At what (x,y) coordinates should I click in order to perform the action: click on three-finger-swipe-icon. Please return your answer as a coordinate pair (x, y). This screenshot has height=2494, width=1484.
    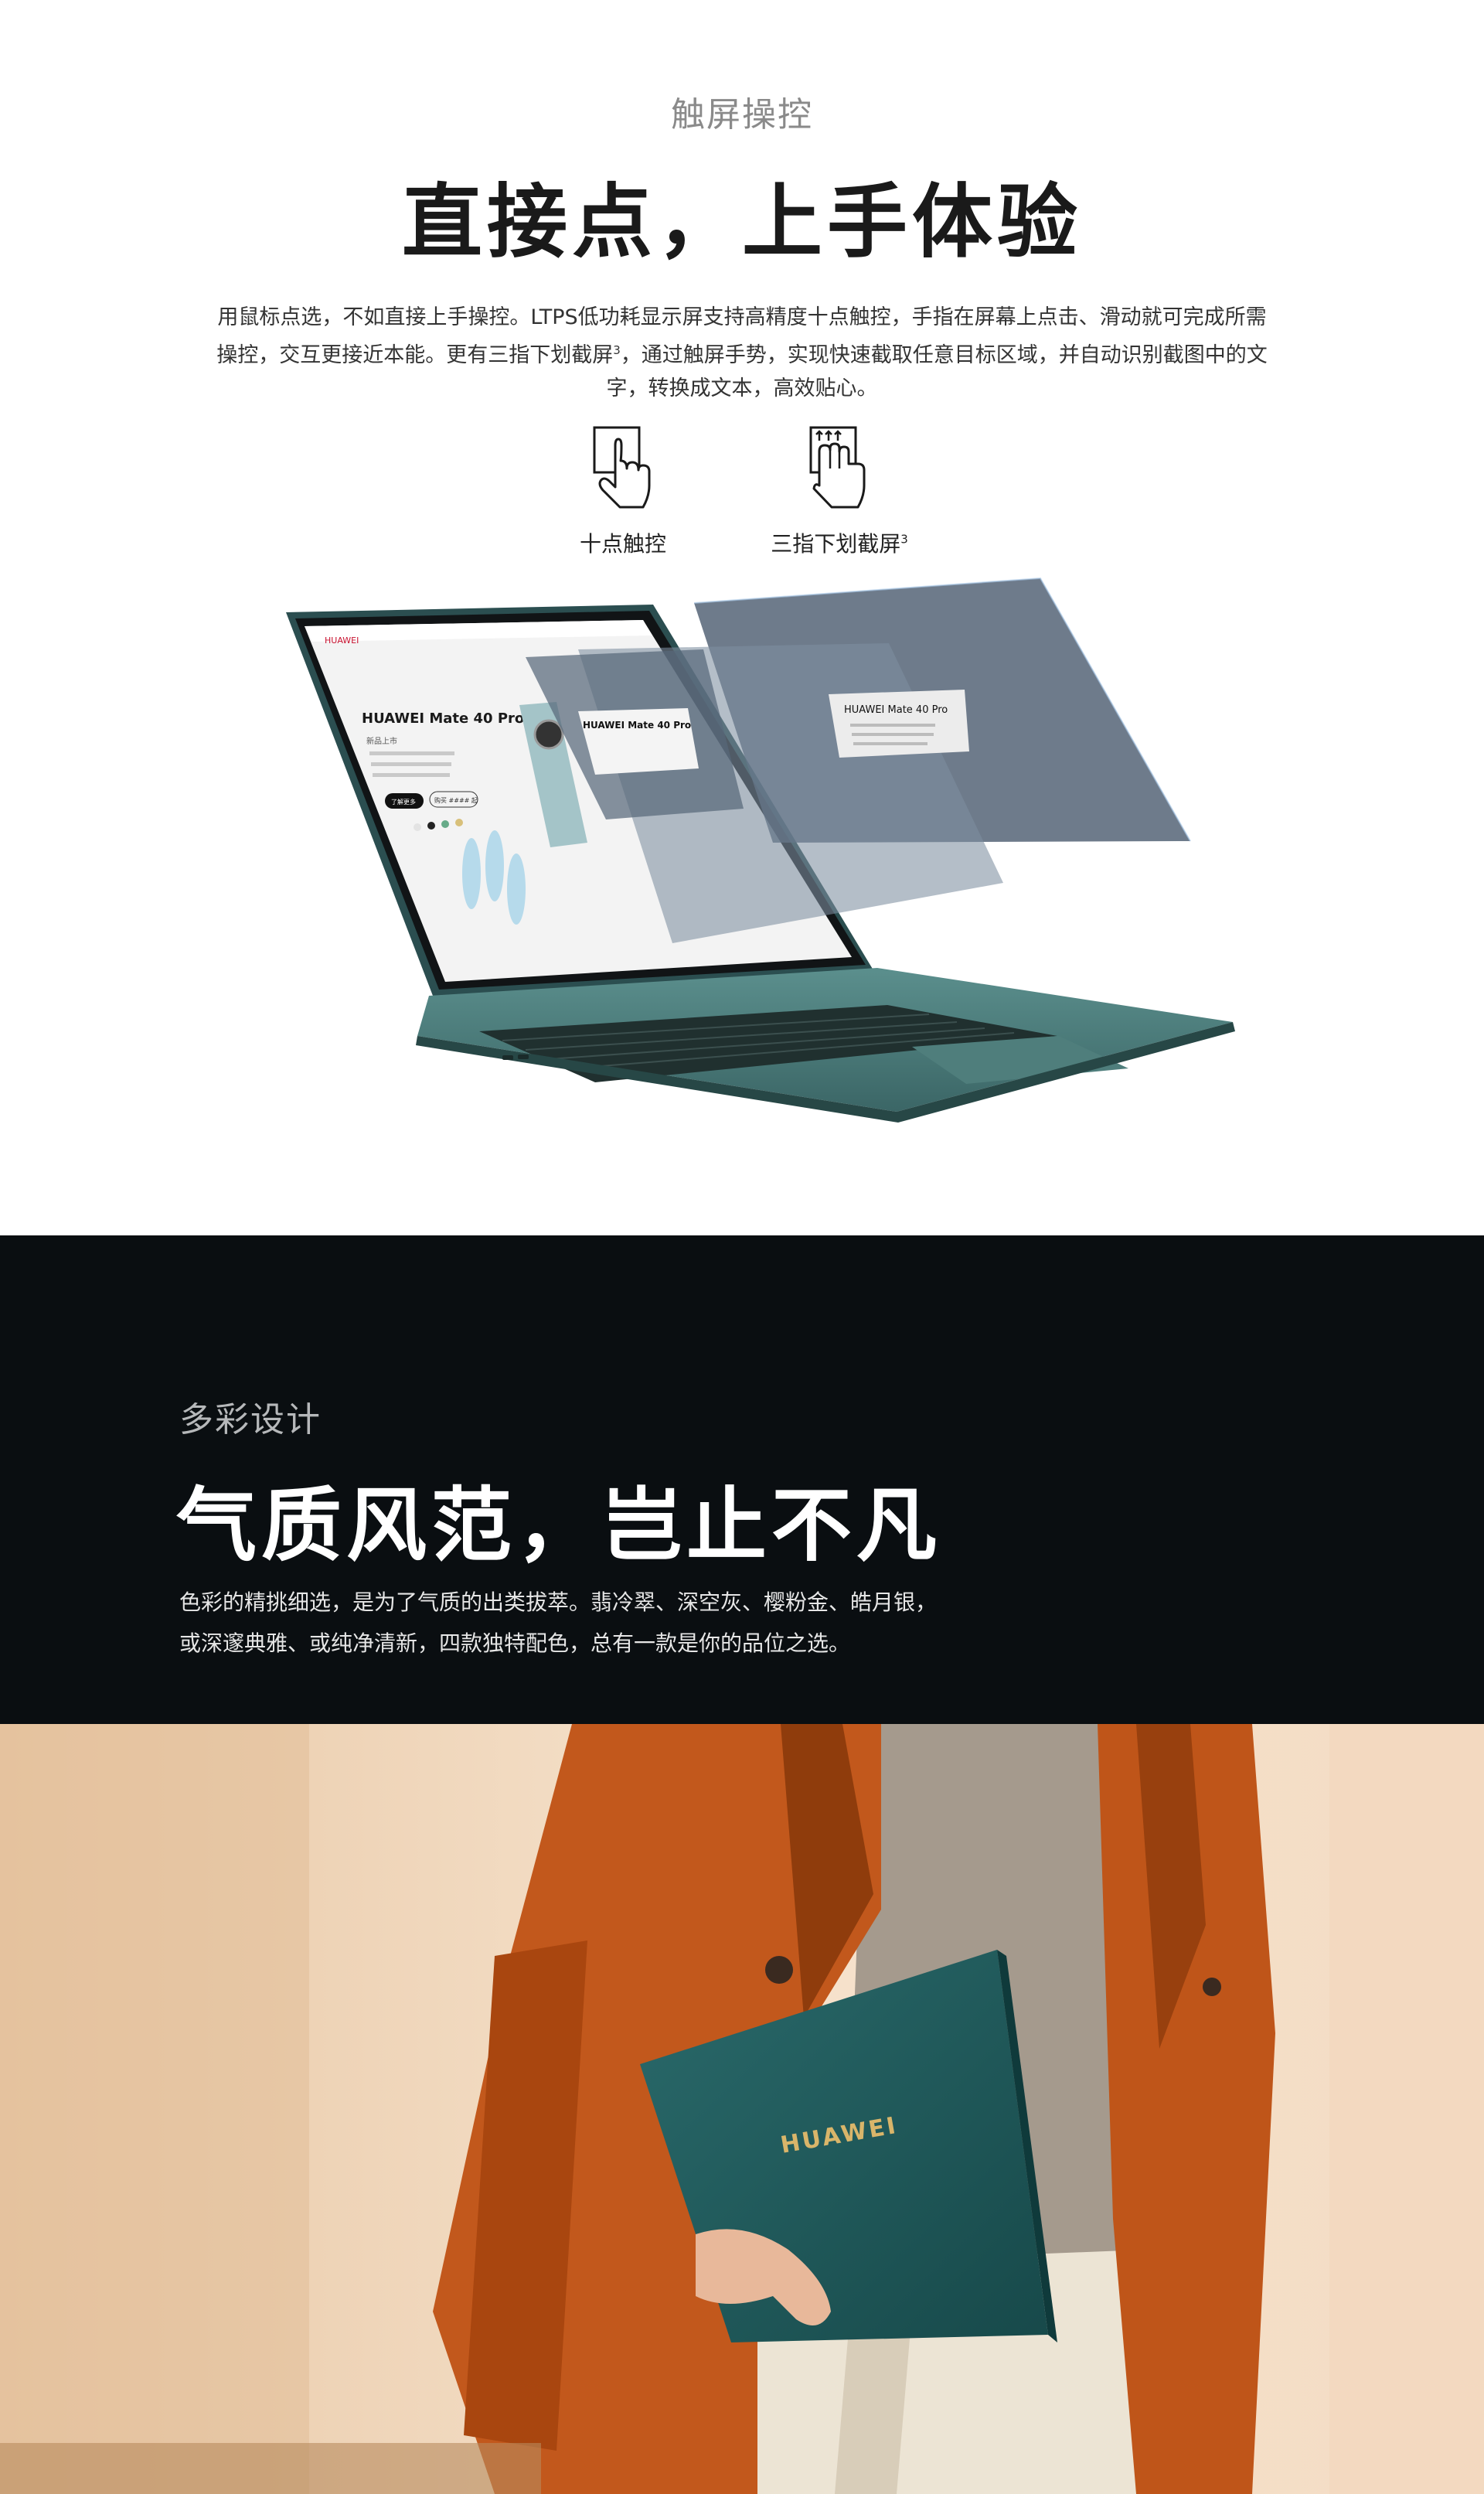
    Looking at the image, I should click on (837, 468).